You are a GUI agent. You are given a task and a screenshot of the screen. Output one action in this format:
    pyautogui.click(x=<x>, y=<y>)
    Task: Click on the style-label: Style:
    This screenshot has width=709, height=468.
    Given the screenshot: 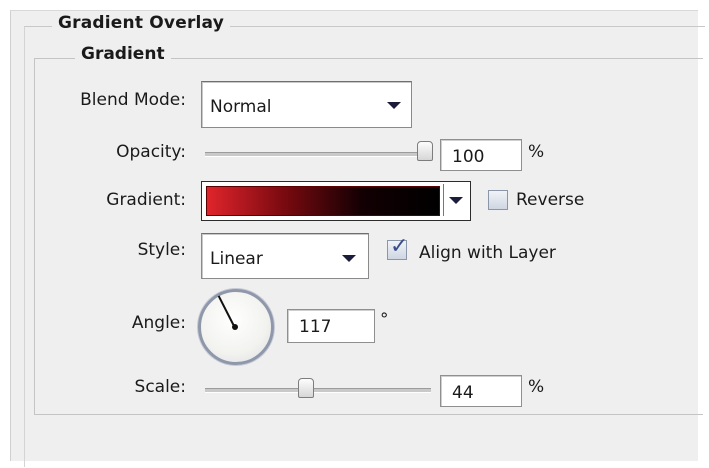 What is the action you would take?
    pyautogui.click(x=161, y=250)
    